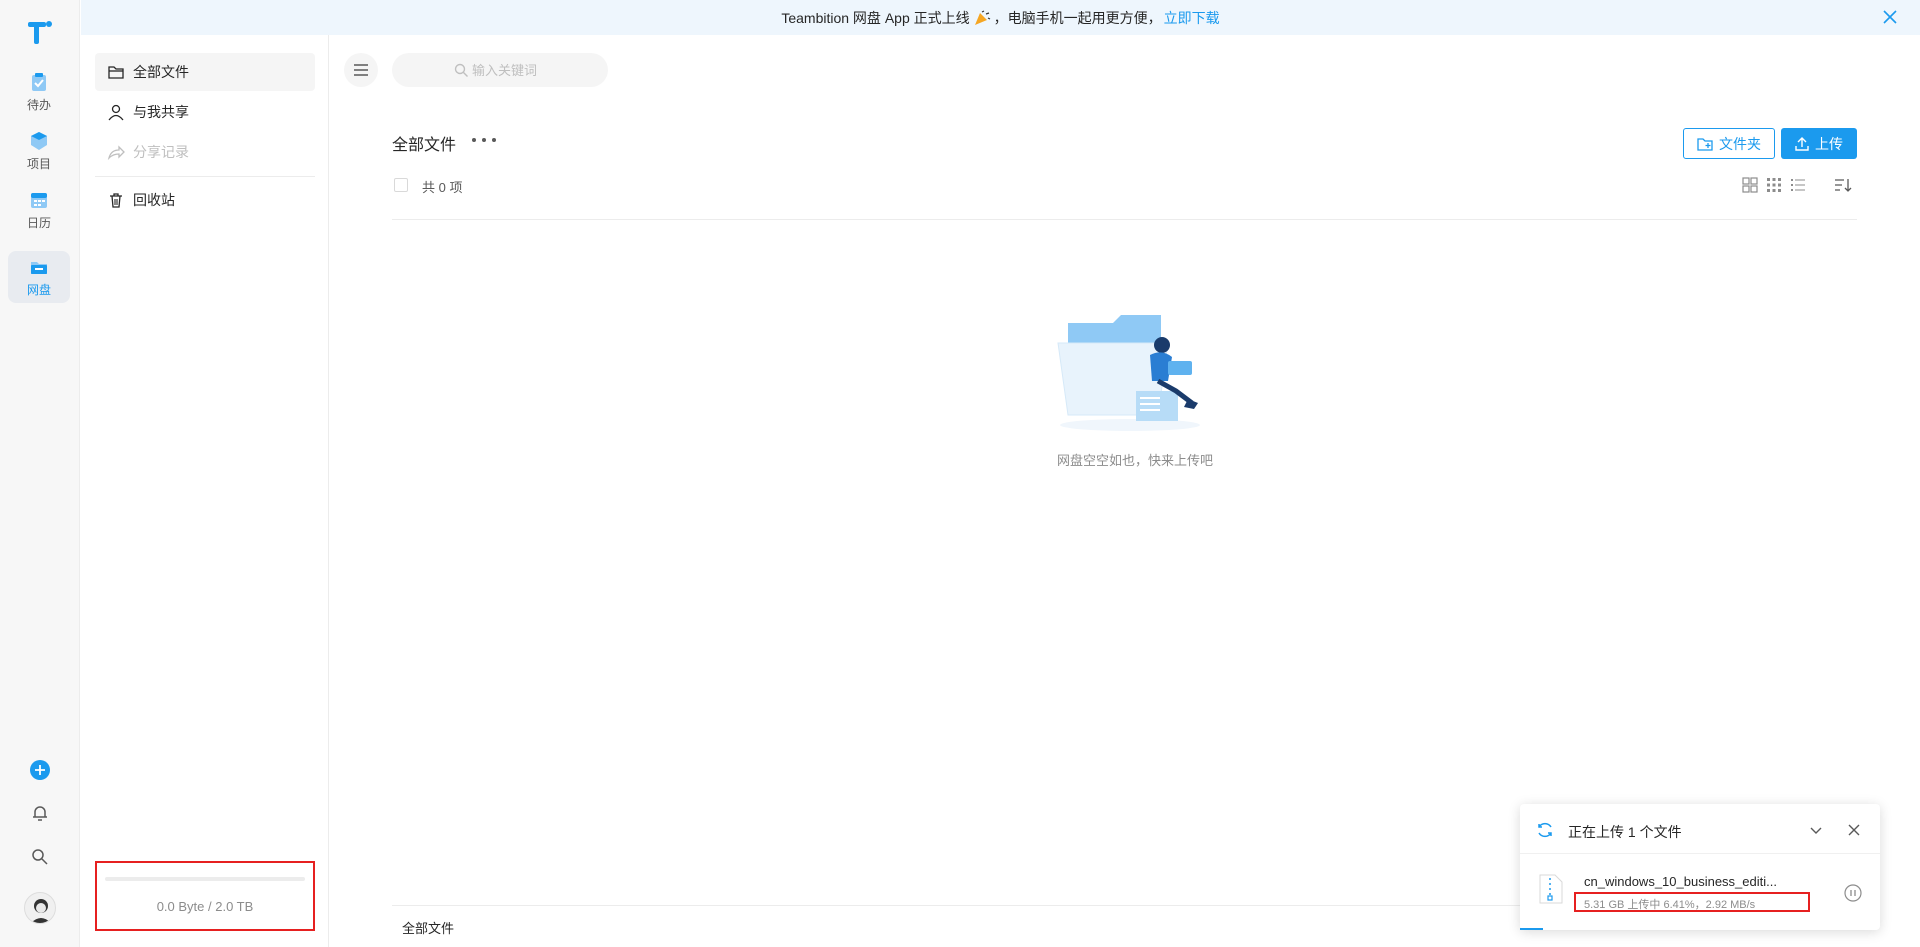  I want to click on user-icon, so click(116, 112).